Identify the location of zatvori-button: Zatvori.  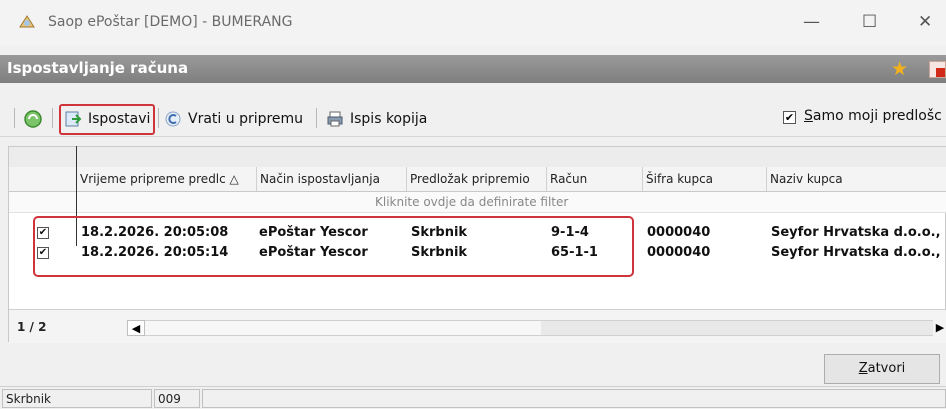
(882, 369).